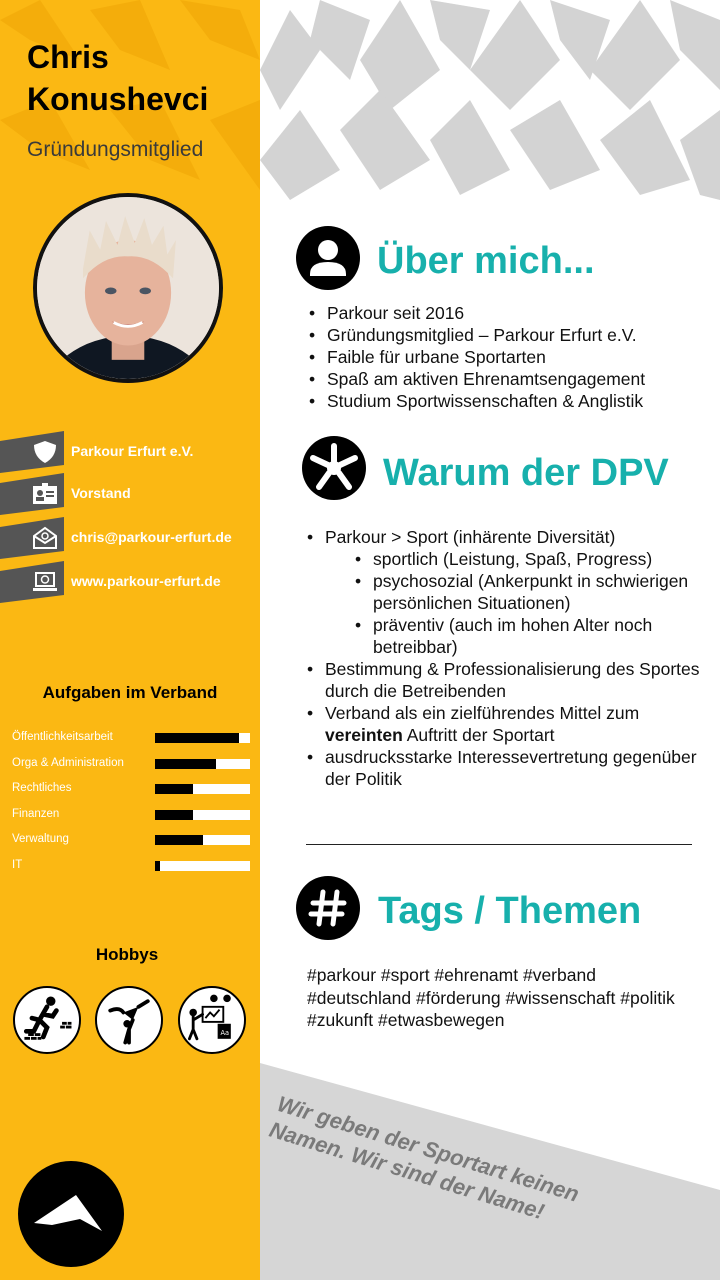  I want to click on about-item: Spaß am aktiven Ehrenamtsengagement, so click(509, 379).